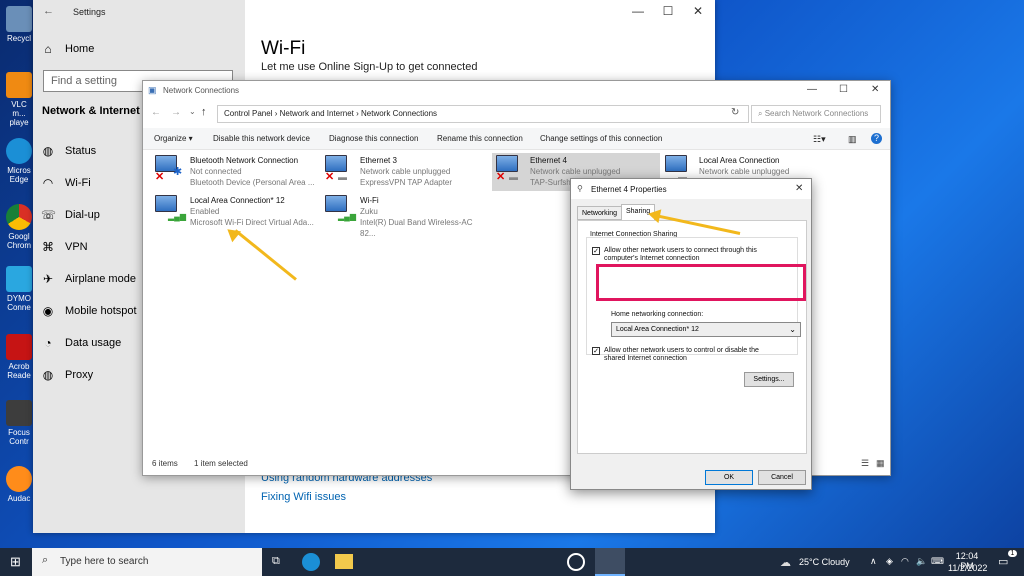 Image resolution: width=1024 pixels, height=576 pixels. Describe the element at coordinates (729, 477) in the screenshot. I see `ok-button: OK` at that location.